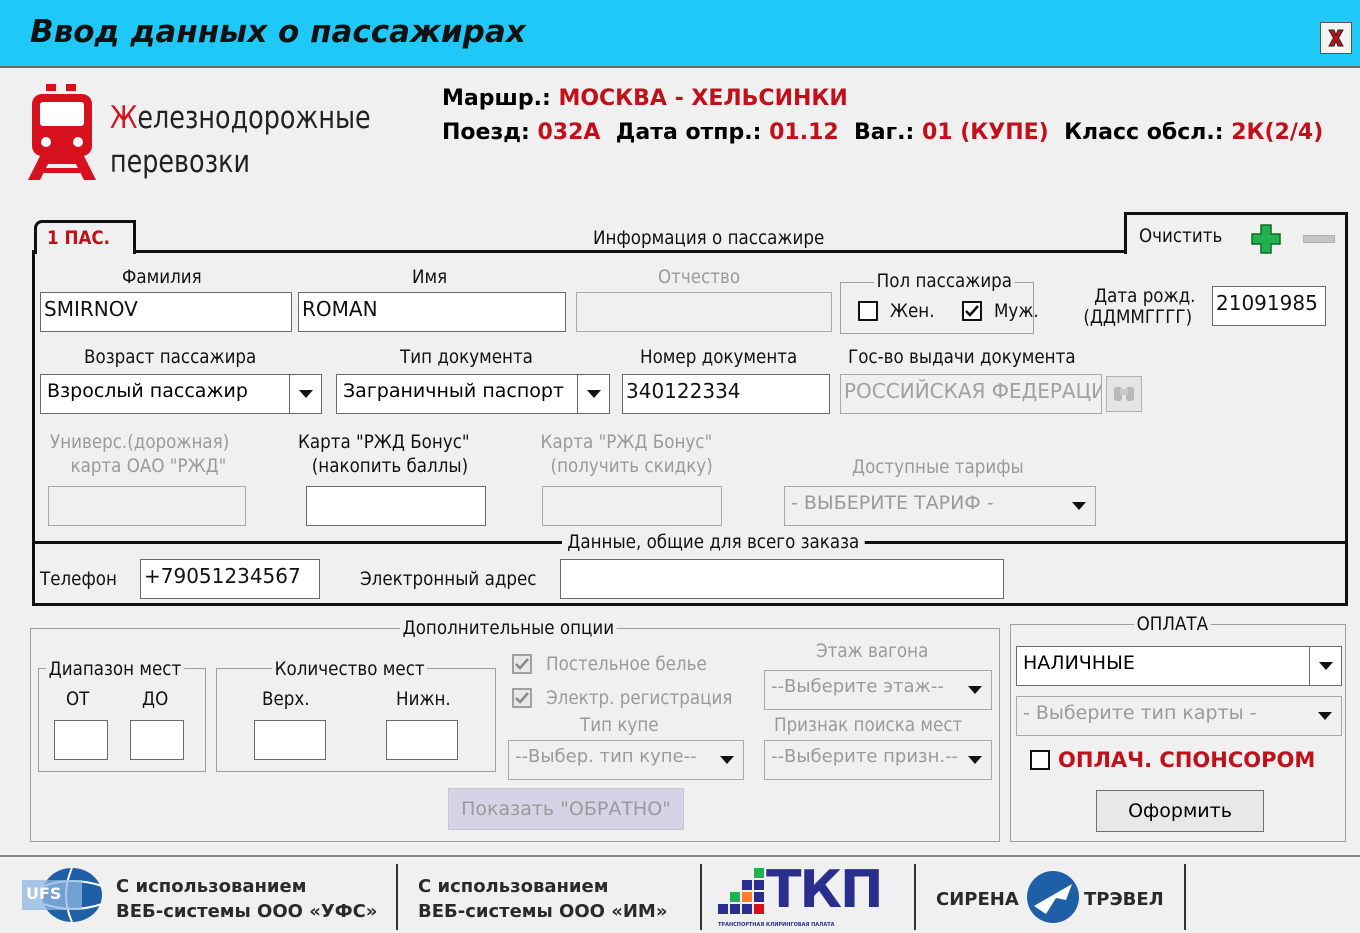 This screenshot has height=933, width=1360. I want to click on tariffs-select: - ВЫБЕРИТЕ ТАРИФ -, so click(940, 506).